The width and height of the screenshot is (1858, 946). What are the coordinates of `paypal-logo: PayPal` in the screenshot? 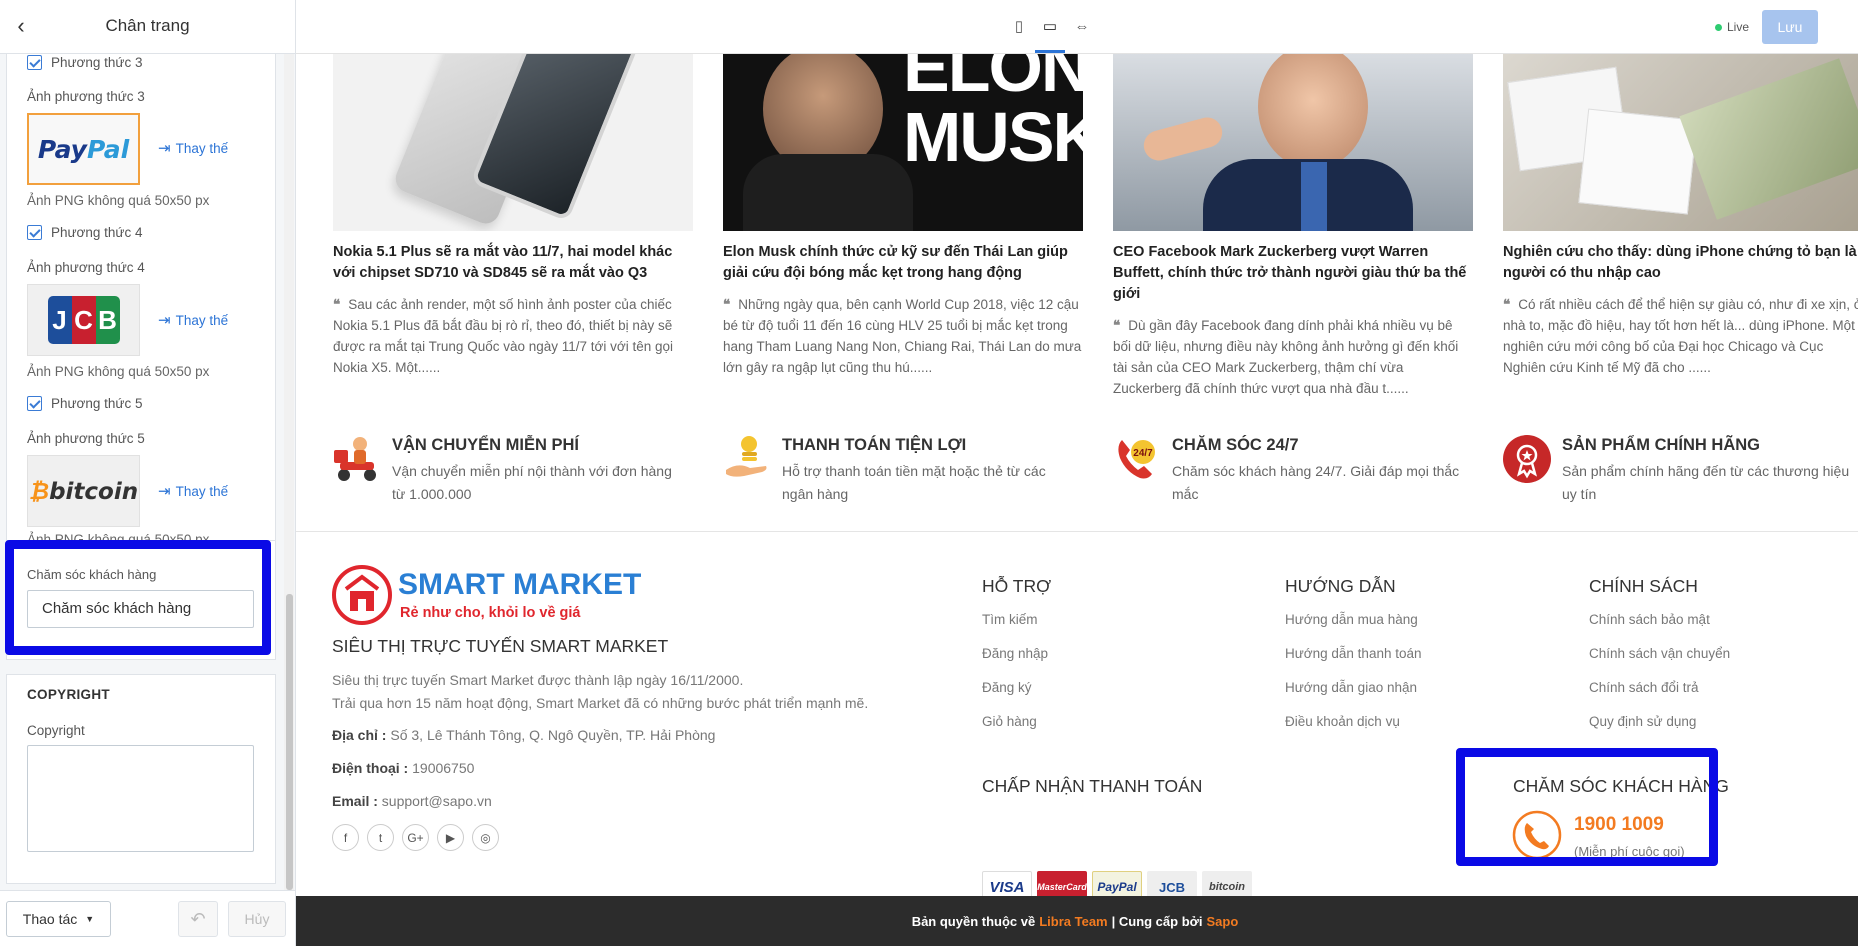 It's located at (83, 149).